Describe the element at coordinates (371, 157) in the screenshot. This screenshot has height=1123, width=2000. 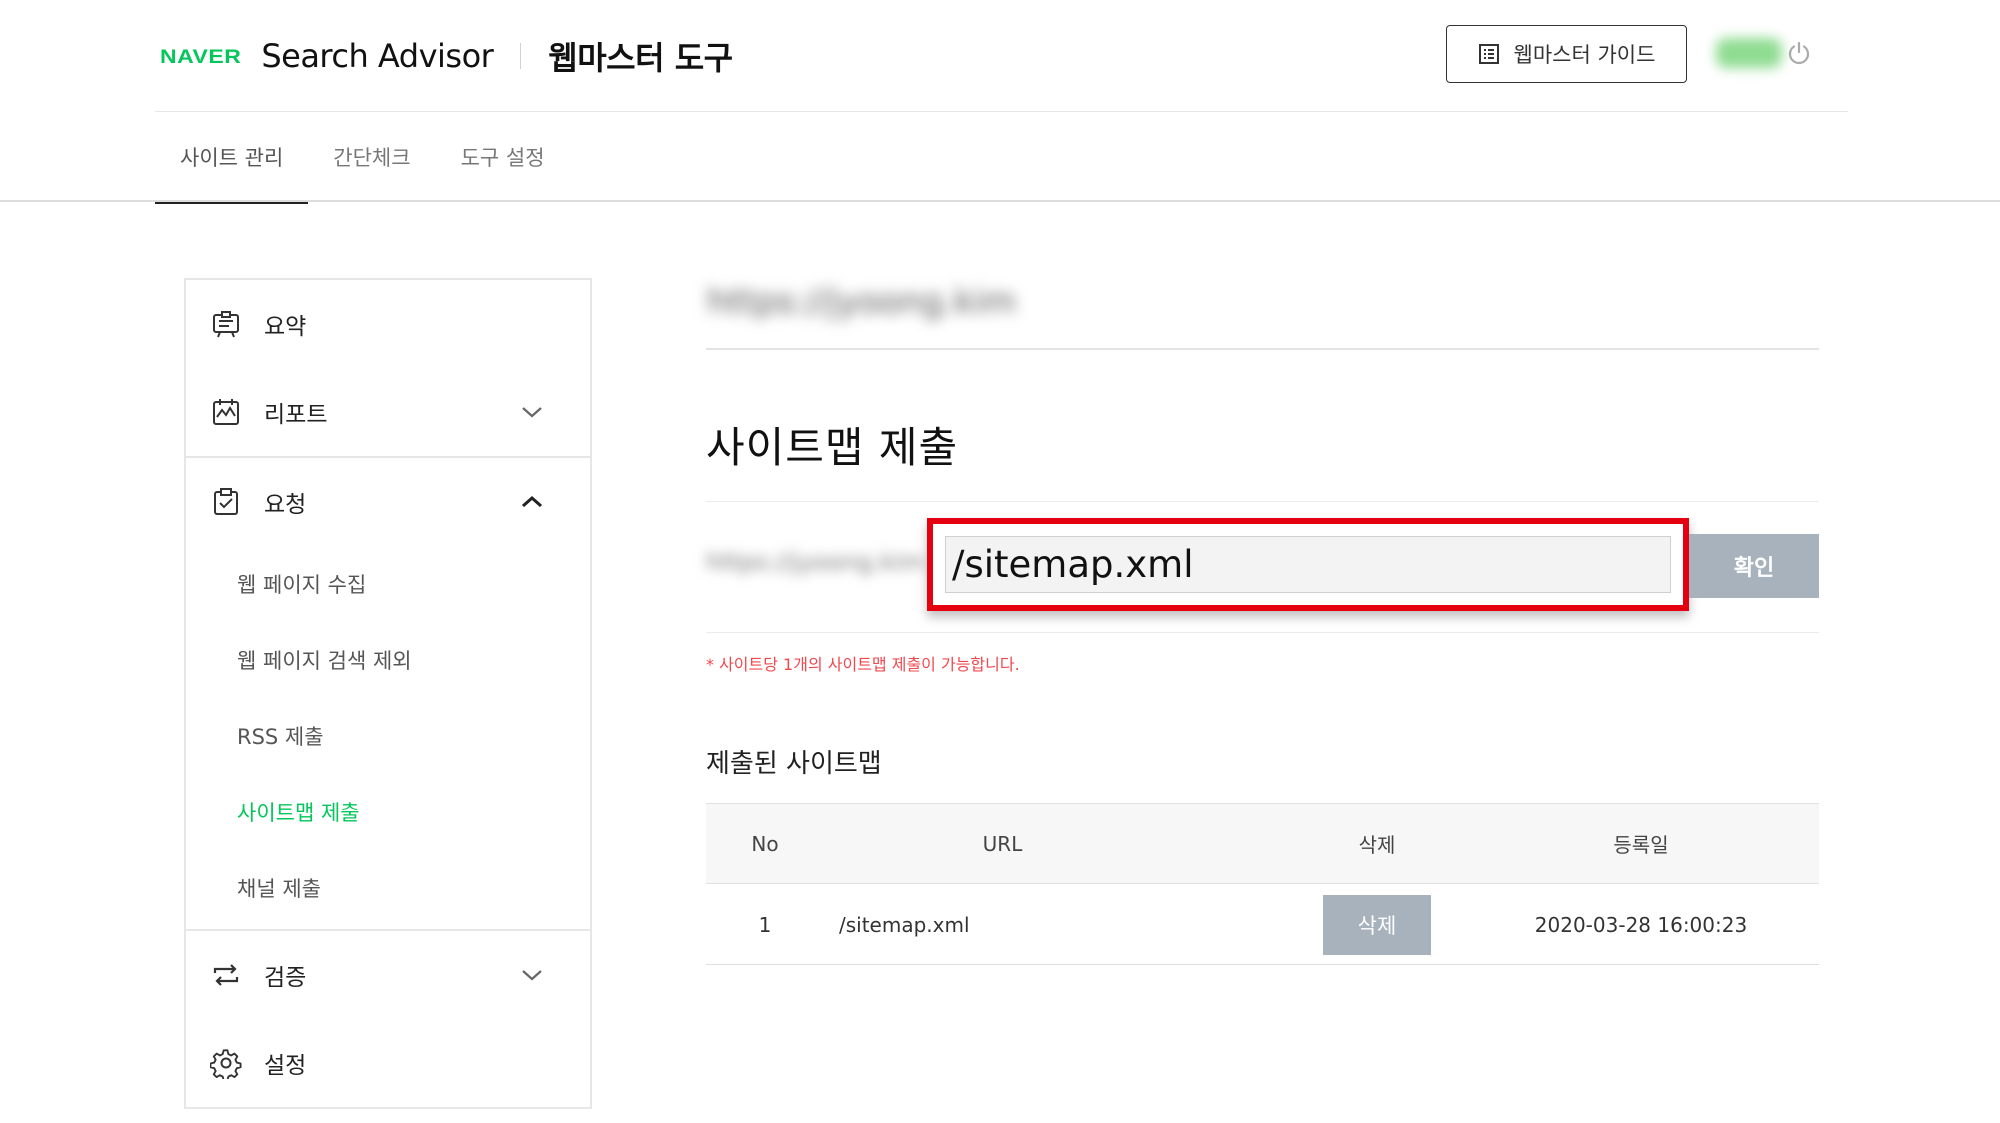
I see `tab-quick-check: 간단체크` at that location.